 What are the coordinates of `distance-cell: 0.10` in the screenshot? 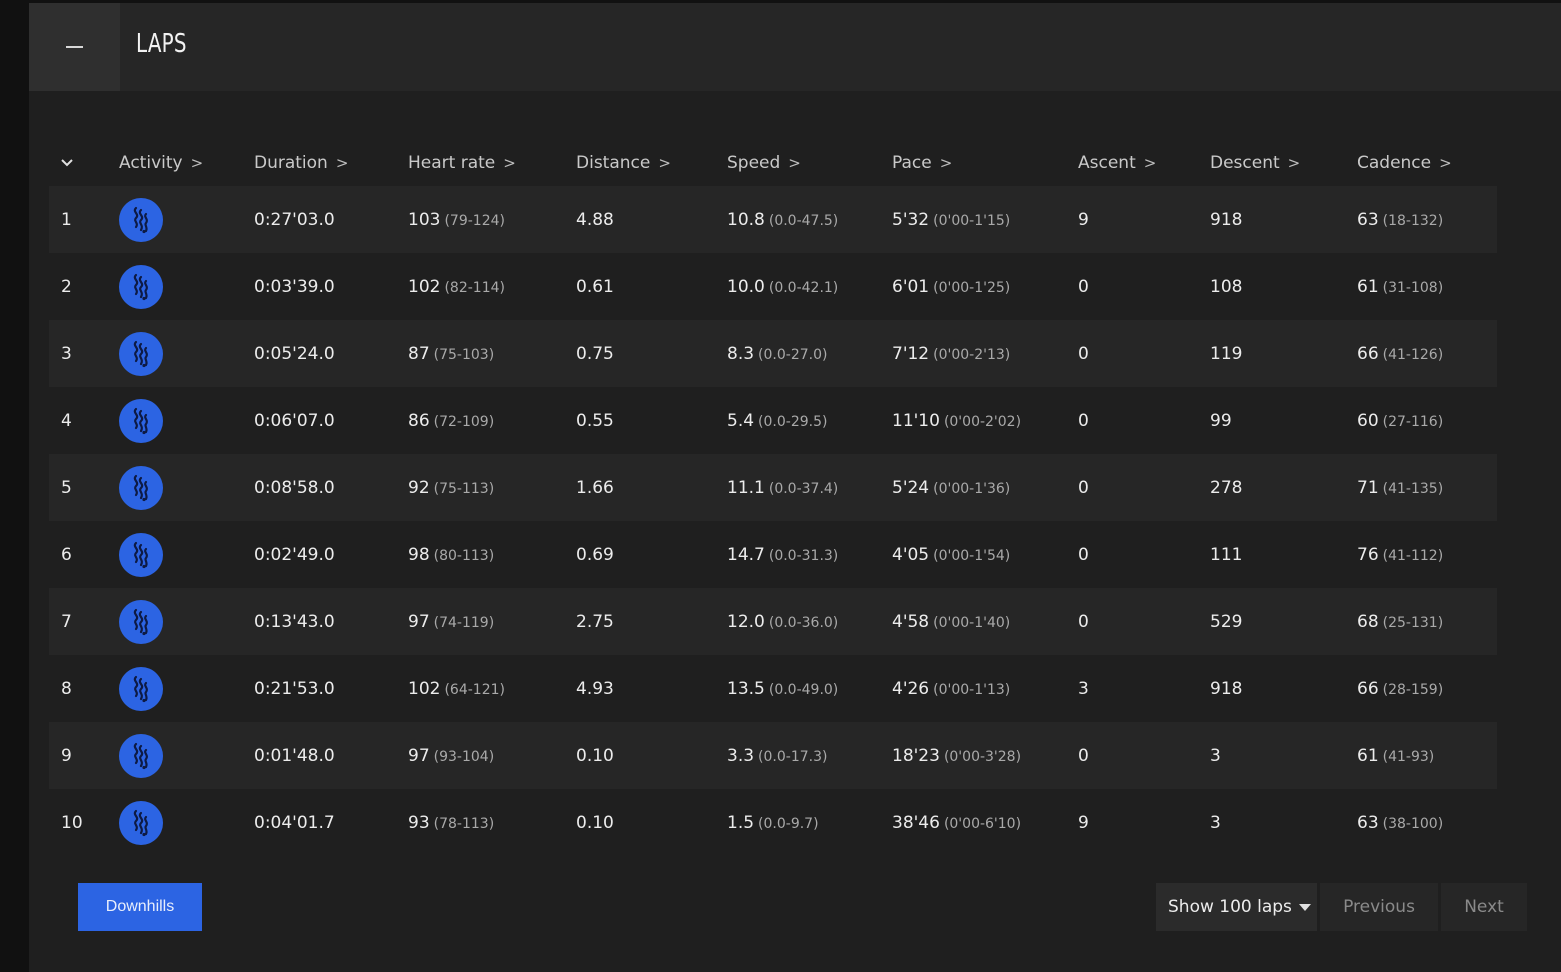 It's located at (595, 755).